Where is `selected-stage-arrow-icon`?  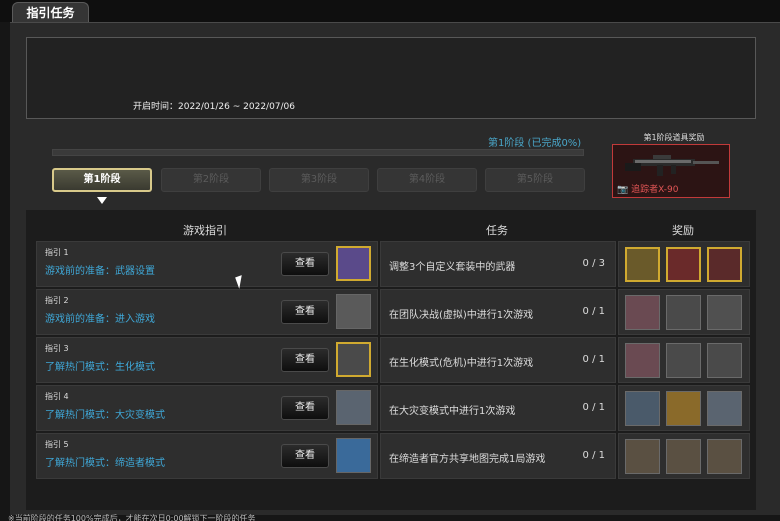 selected-stage-arrow-icon is located at coordinates (102, 200).